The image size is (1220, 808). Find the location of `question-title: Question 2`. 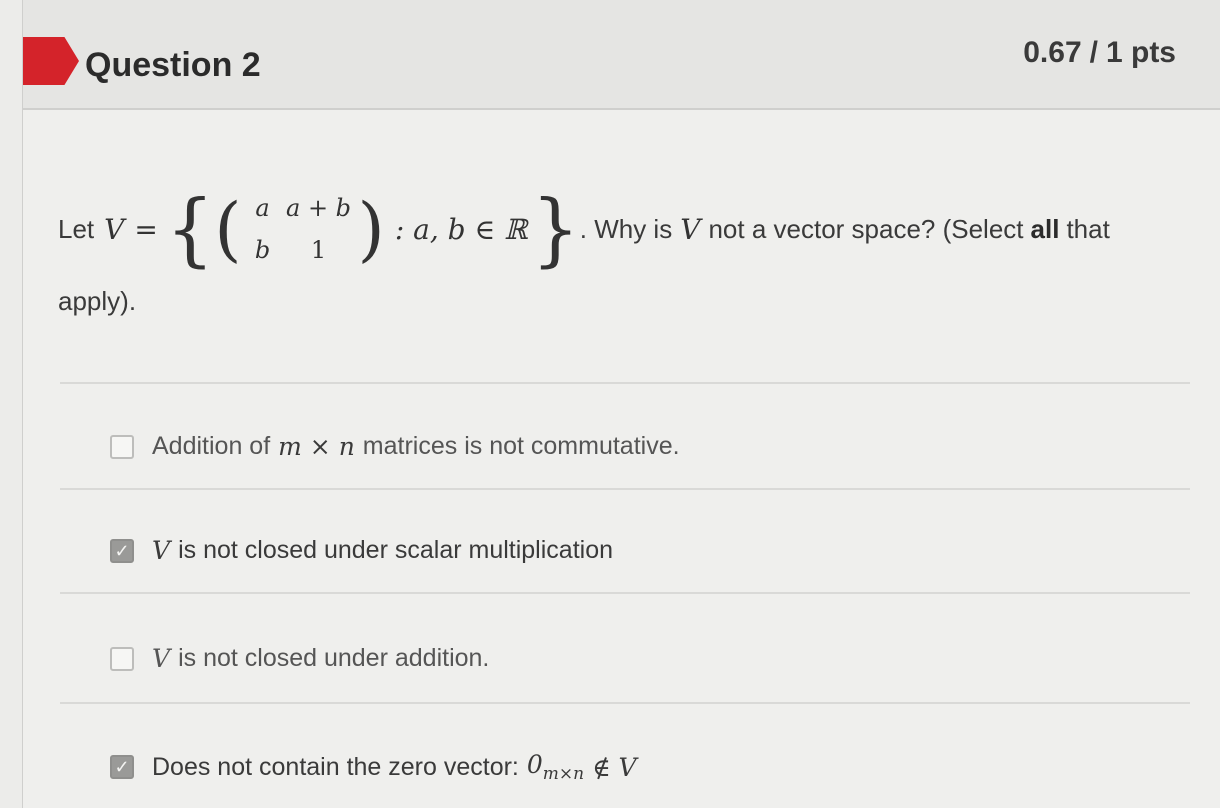

question-title: Question 2 is located at coordinates (173, 65).